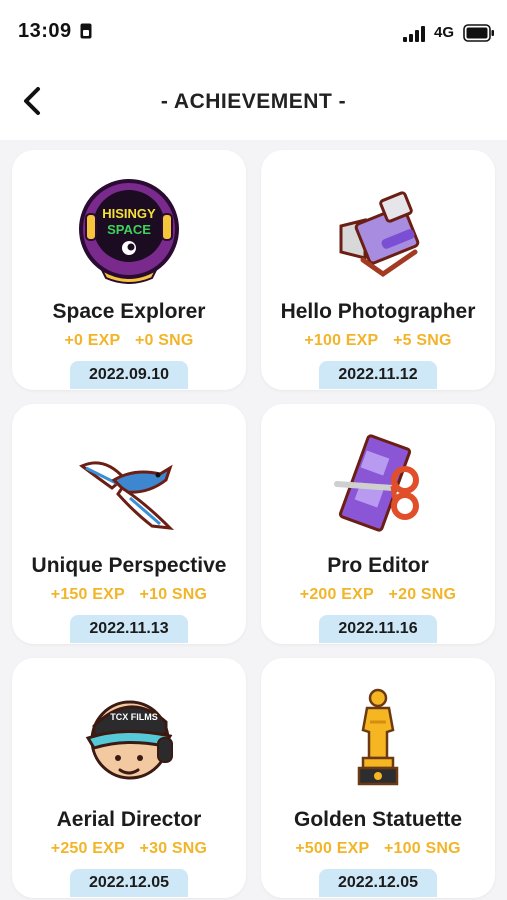 This screenshot has height=900, width=507. What do you see at coordinates (92, 340) in the screenshot?
I see `exp-reward: +0 EXP` at bounding box center [92, 340].